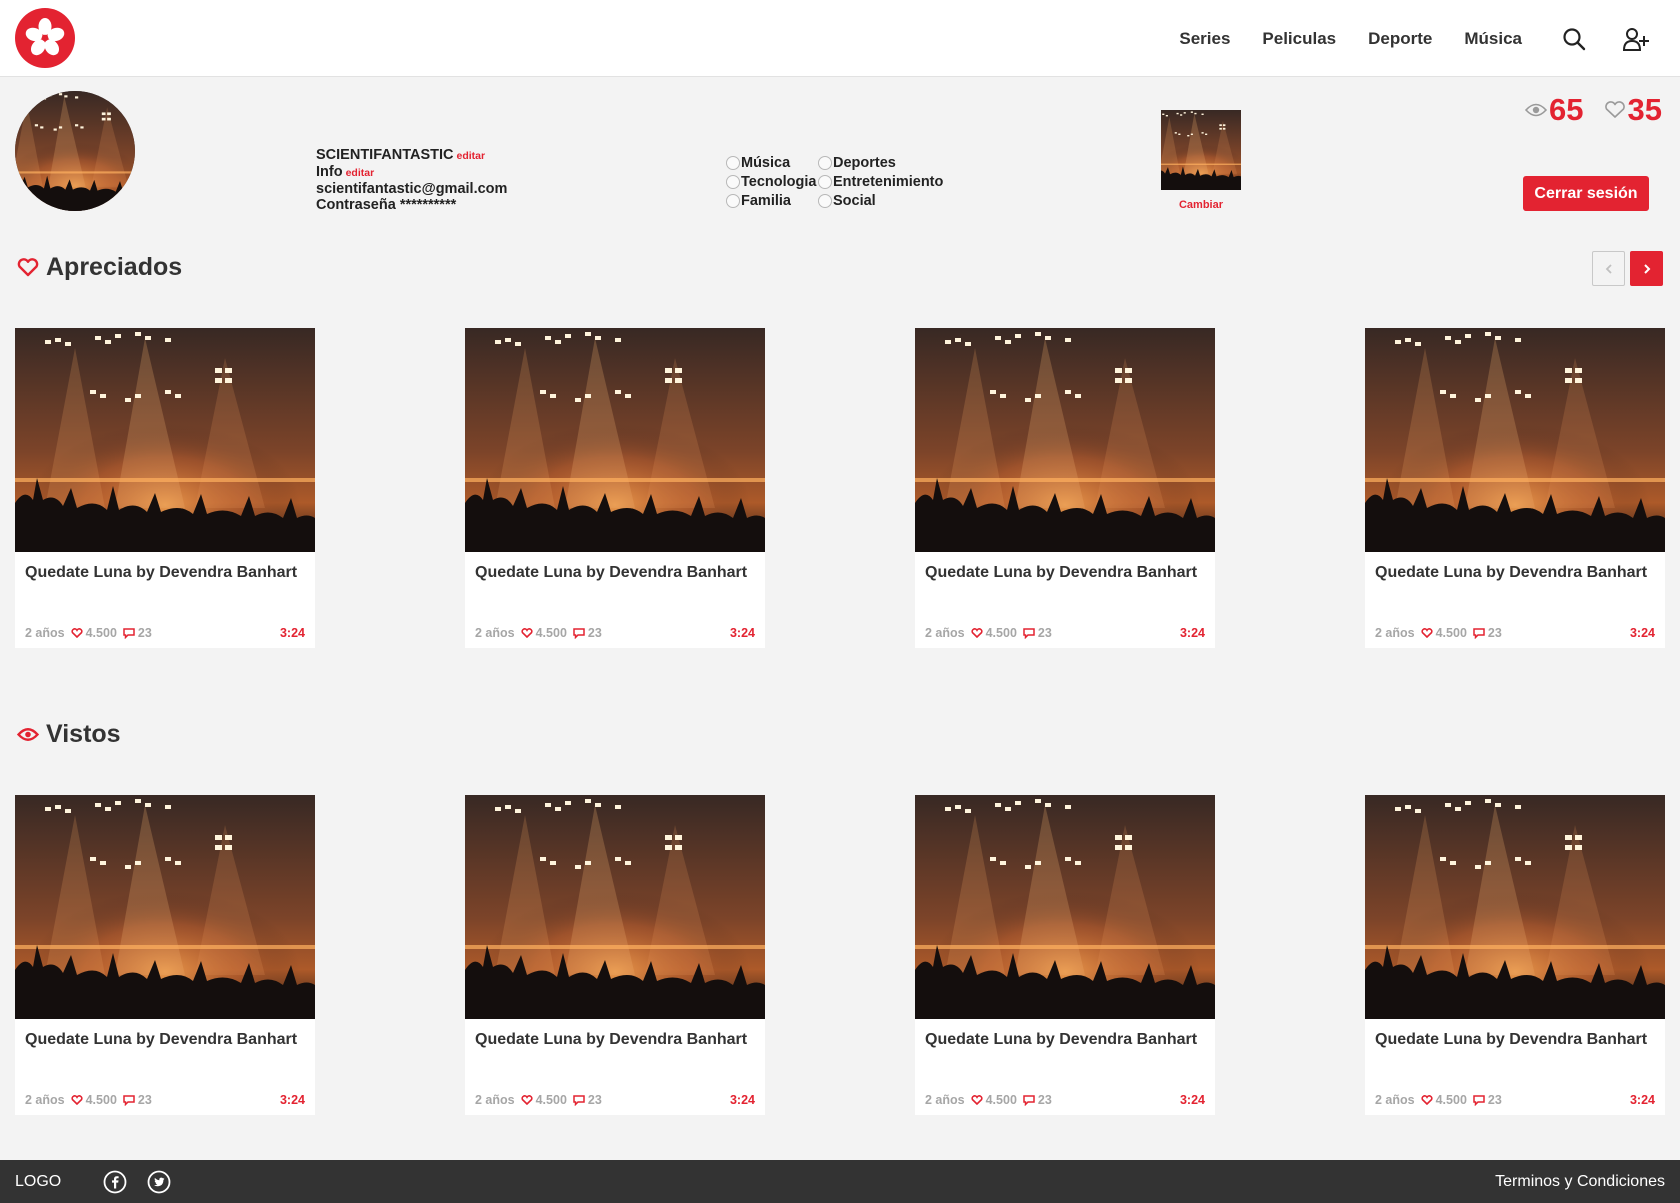 The width and height of the screenshot is (1680, 1203). I want to click on likes-stat: 35, so click(1633, 110).